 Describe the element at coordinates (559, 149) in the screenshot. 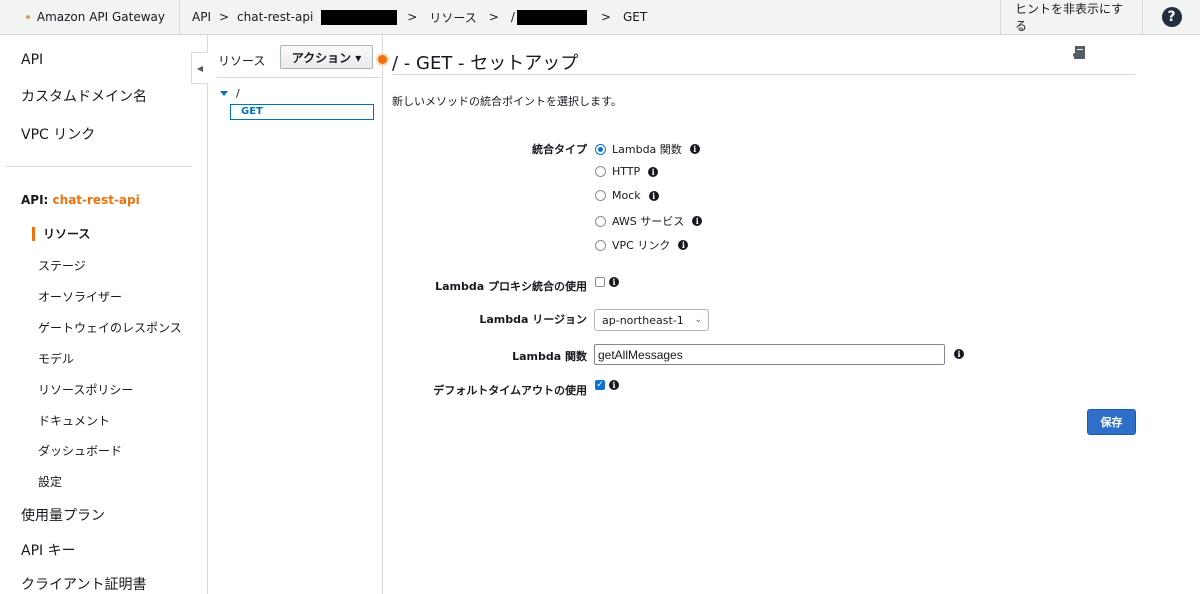

I see `integration-type-label: 統合タイプ` at that location.